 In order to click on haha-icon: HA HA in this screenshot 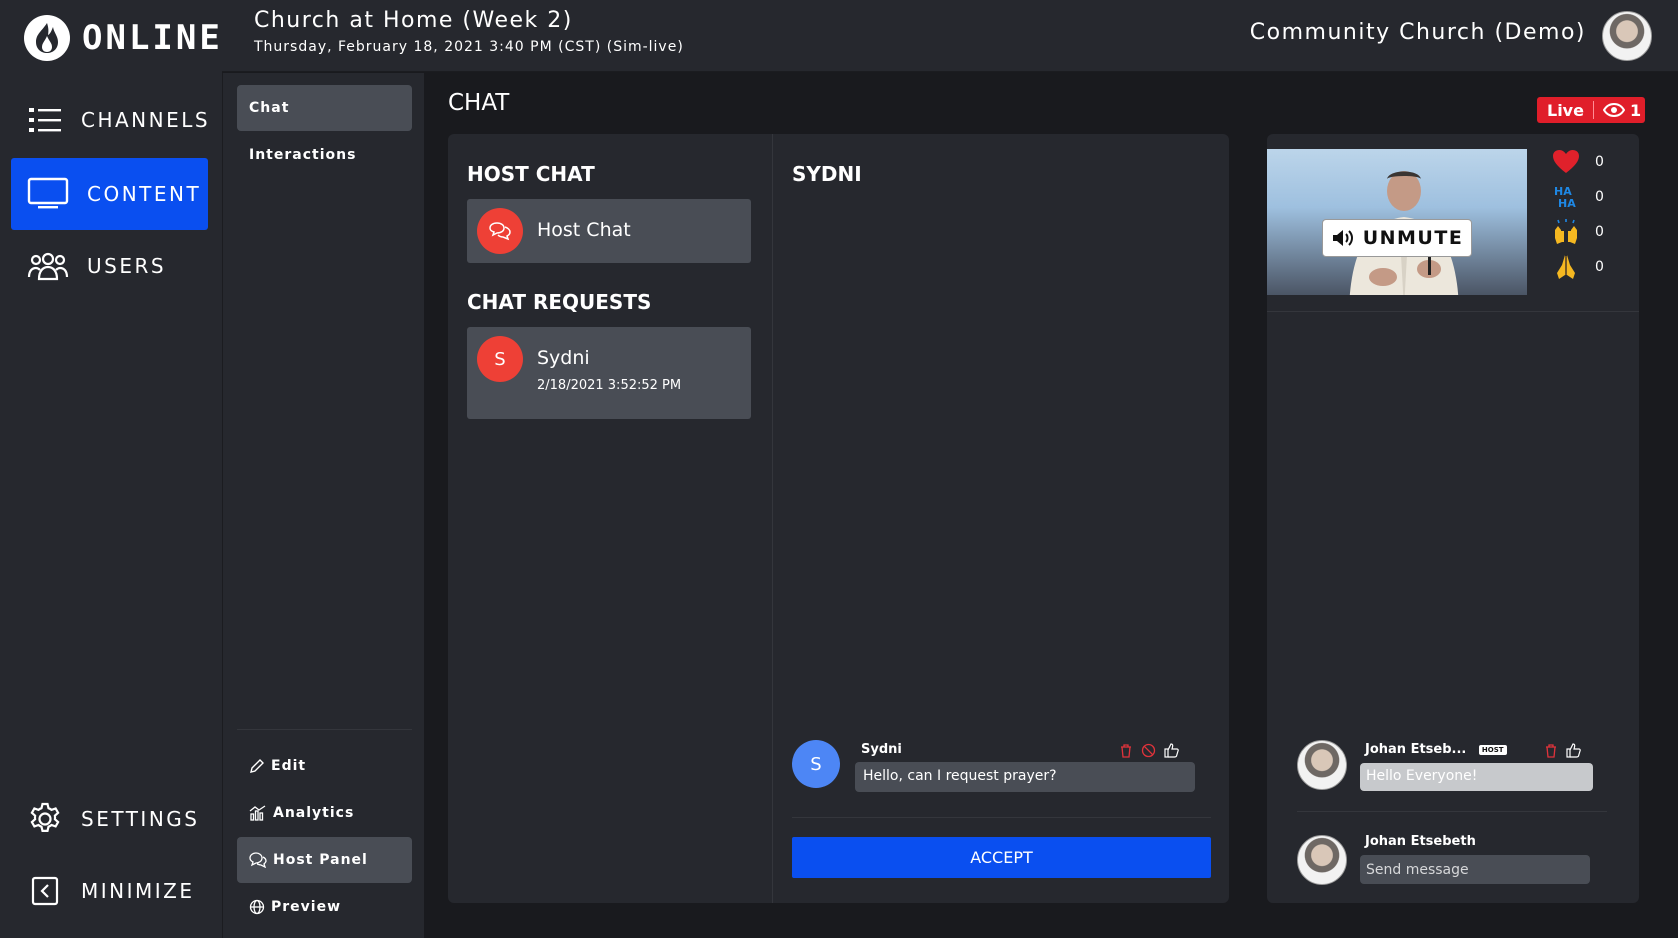, I will do `click(1565, 197)`.